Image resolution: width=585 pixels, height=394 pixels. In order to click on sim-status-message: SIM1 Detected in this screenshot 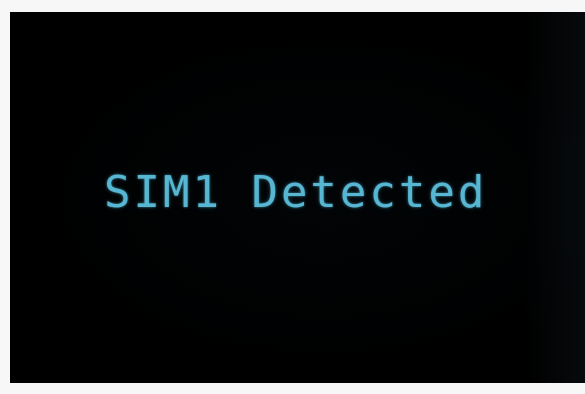, I will do `click(296, 192)`.